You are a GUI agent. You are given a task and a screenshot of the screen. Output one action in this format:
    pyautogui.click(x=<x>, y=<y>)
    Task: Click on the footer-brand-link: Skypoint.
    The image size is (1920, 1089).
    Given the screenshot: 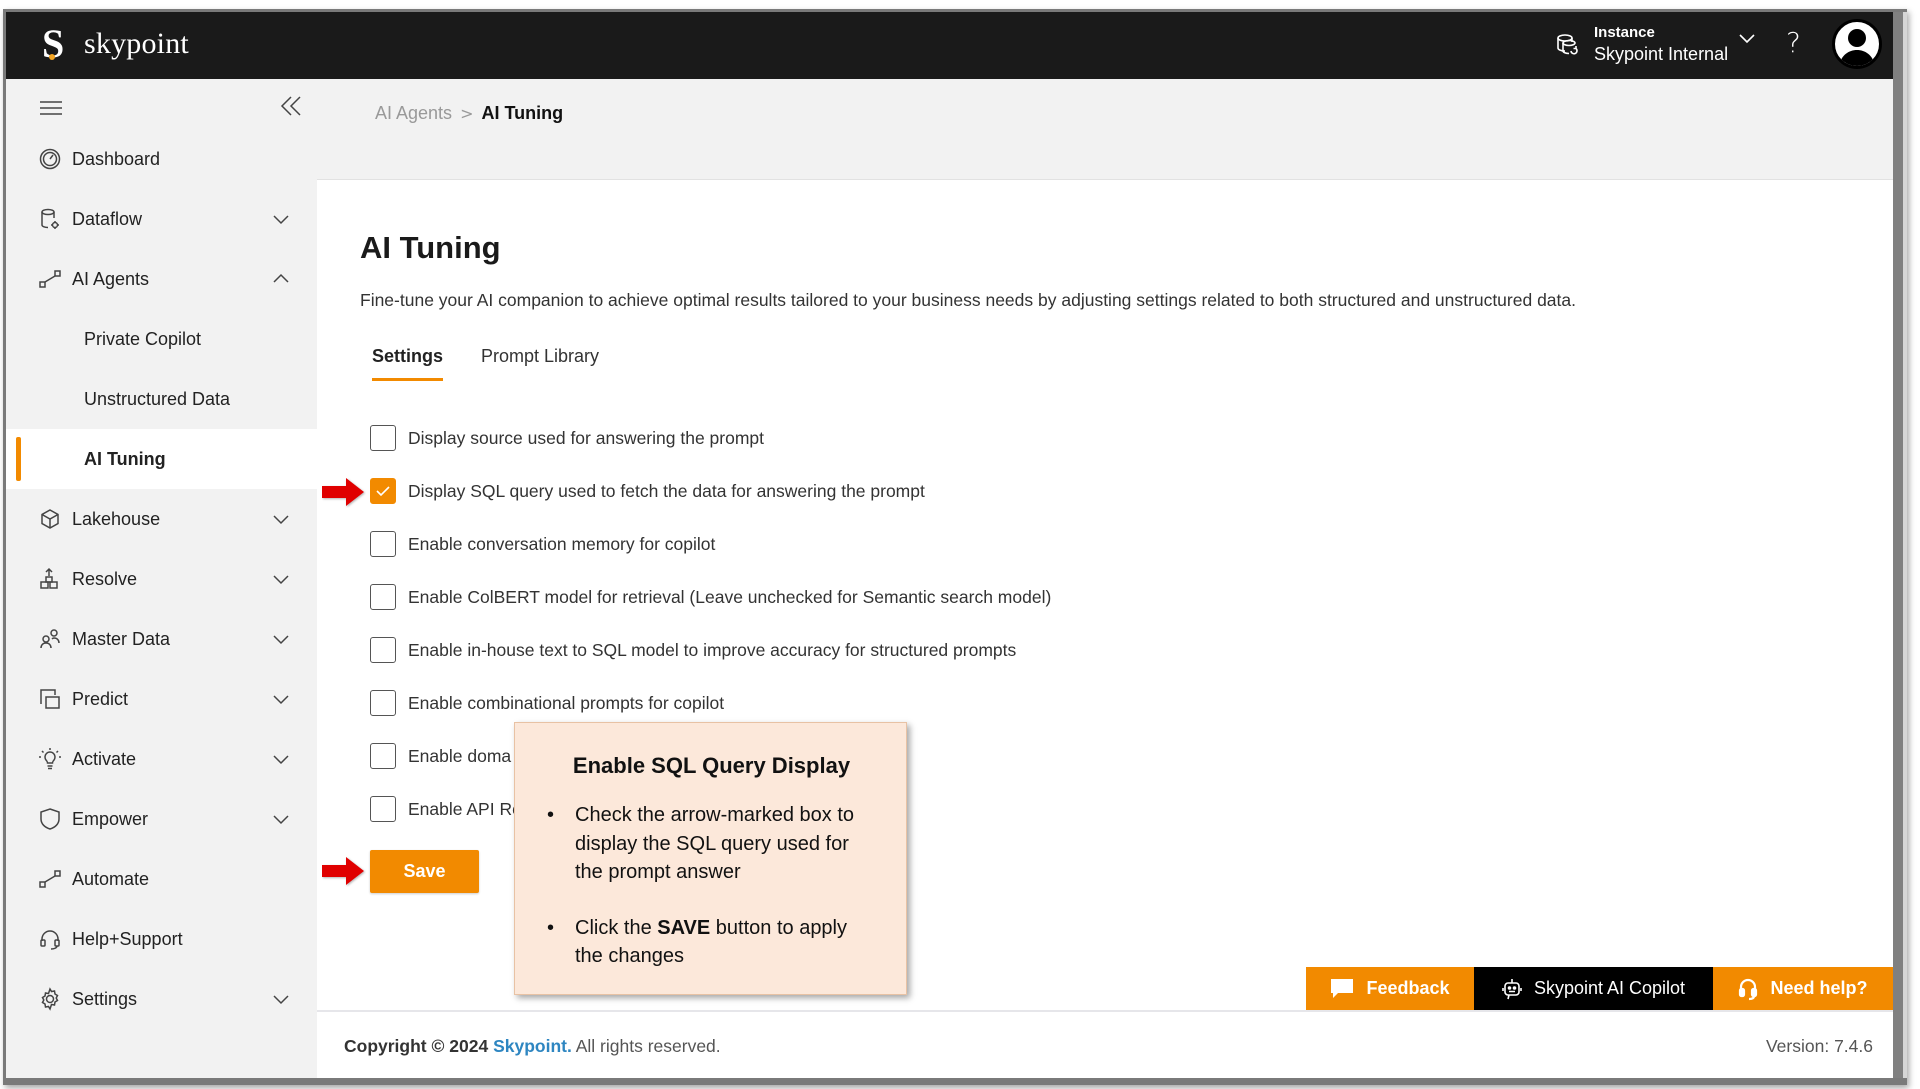 What is the action you would take?
    pyautogui.click(x=532, y=1046)
    